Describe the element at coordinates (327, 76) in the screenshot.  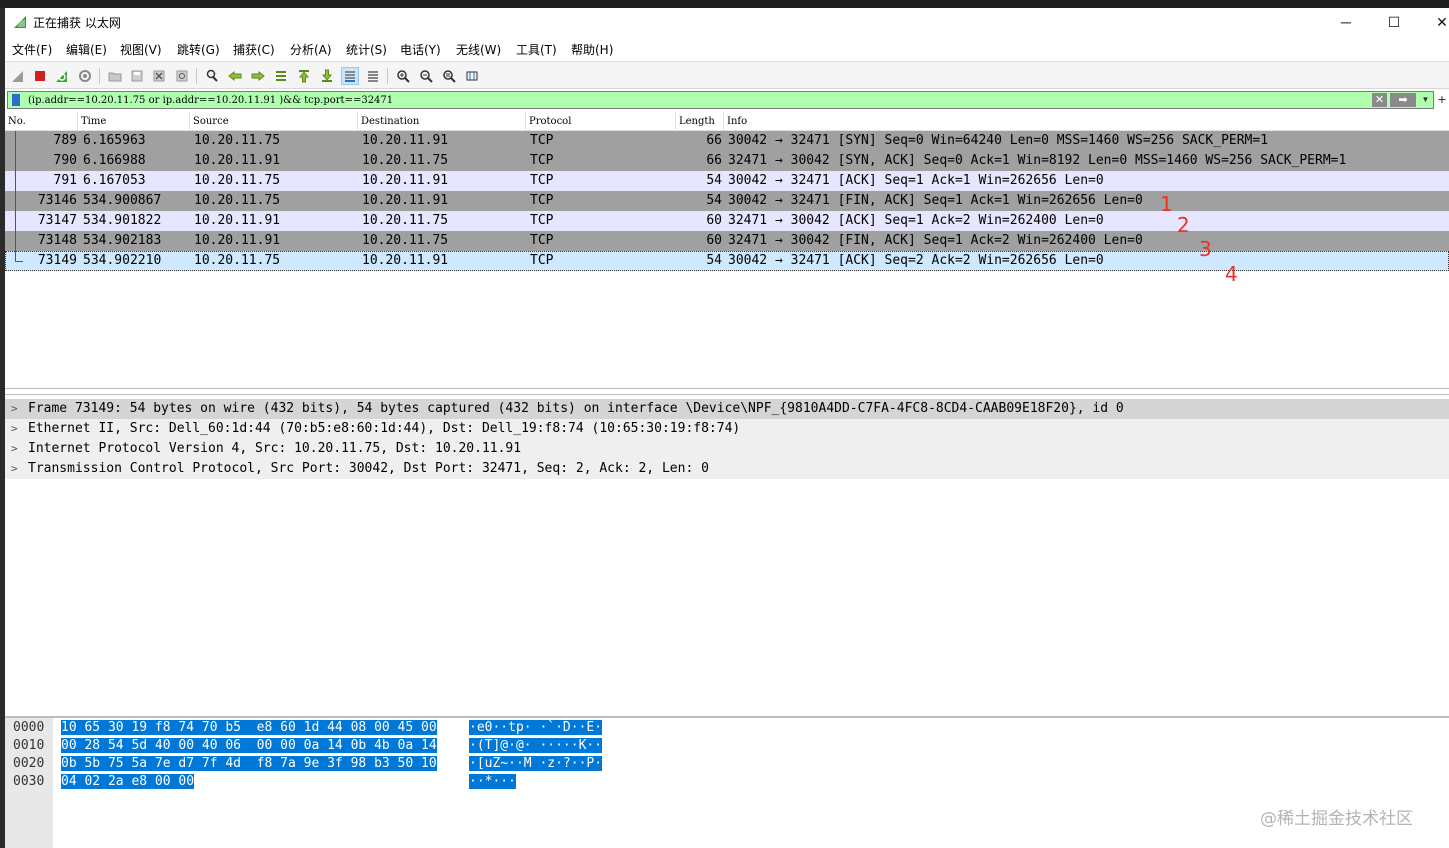
I see `go-last-icon` at that location.